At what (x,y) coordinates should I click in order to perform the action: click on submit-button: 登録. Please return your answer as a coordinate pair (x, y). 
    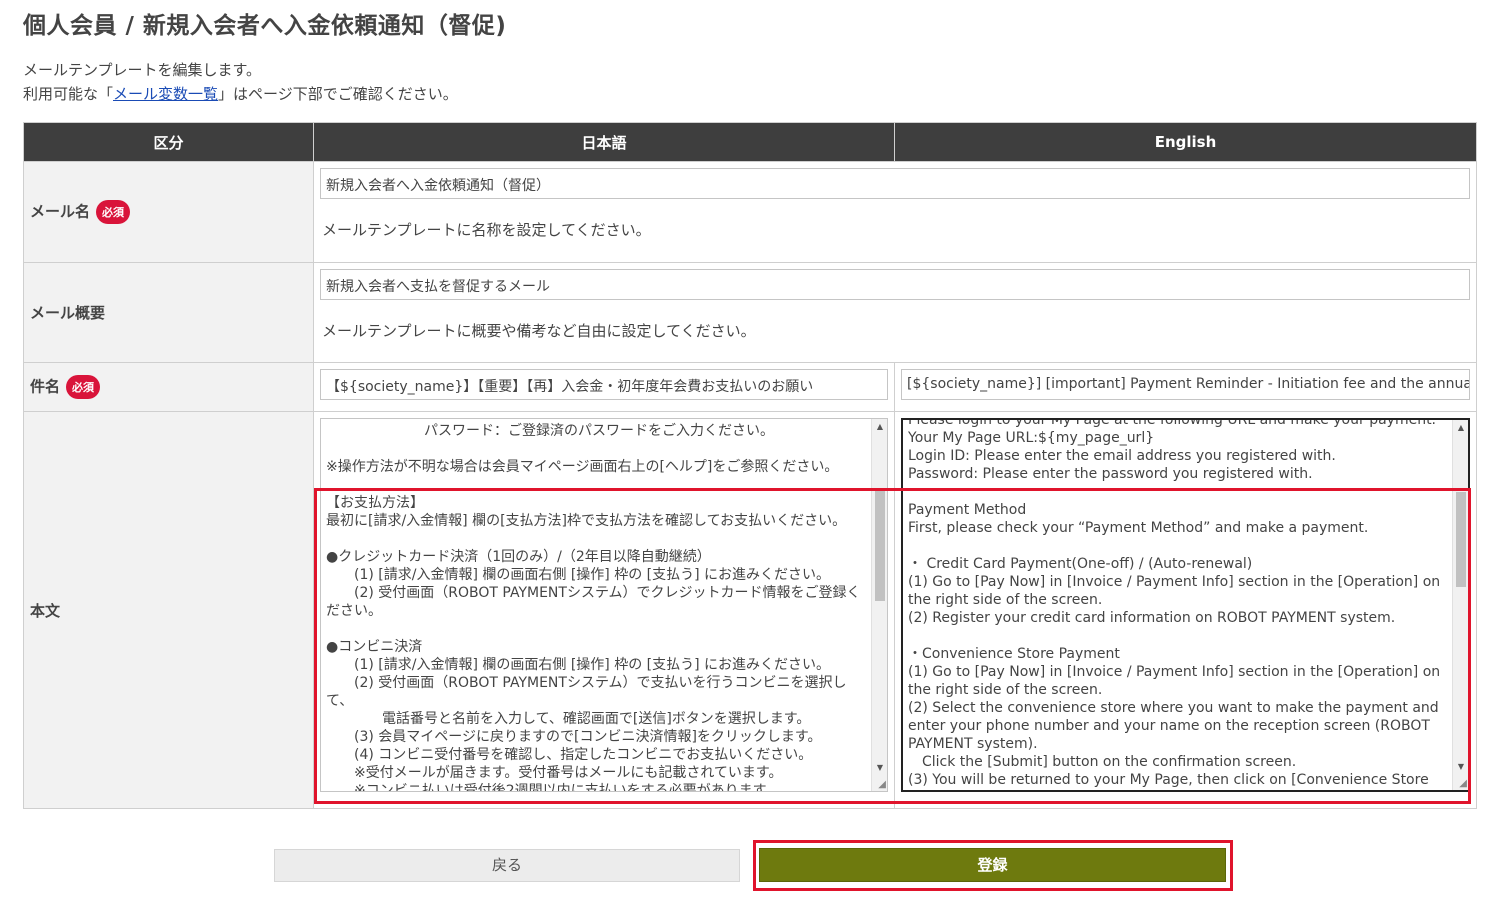
    Looking at the image, I should click on (992, 865).